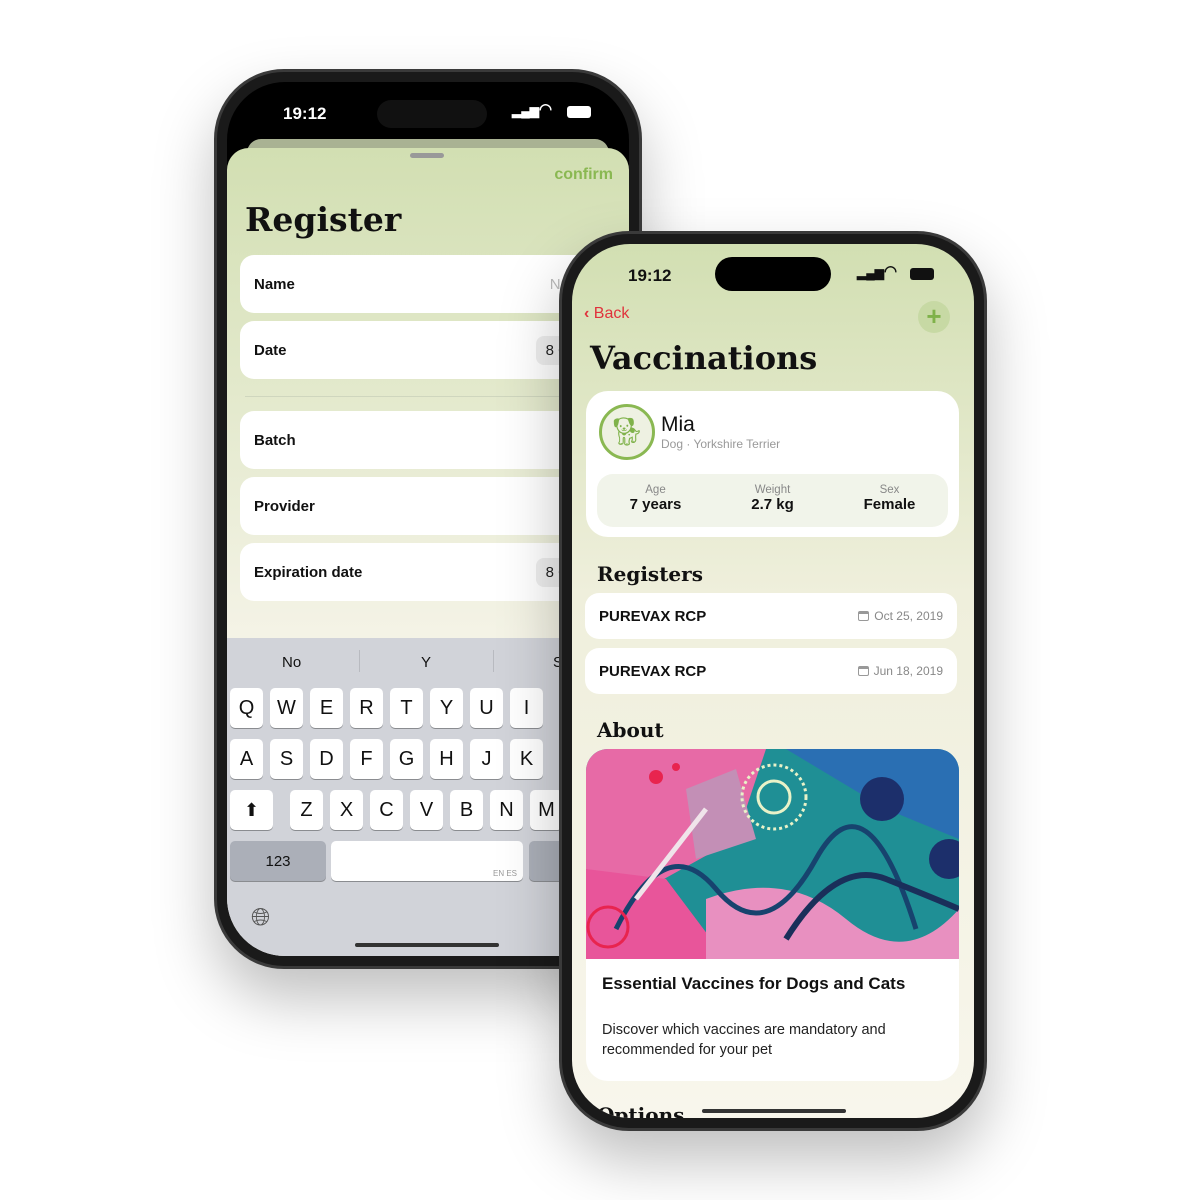  I want to click on key-a: A, so click(246, 759).